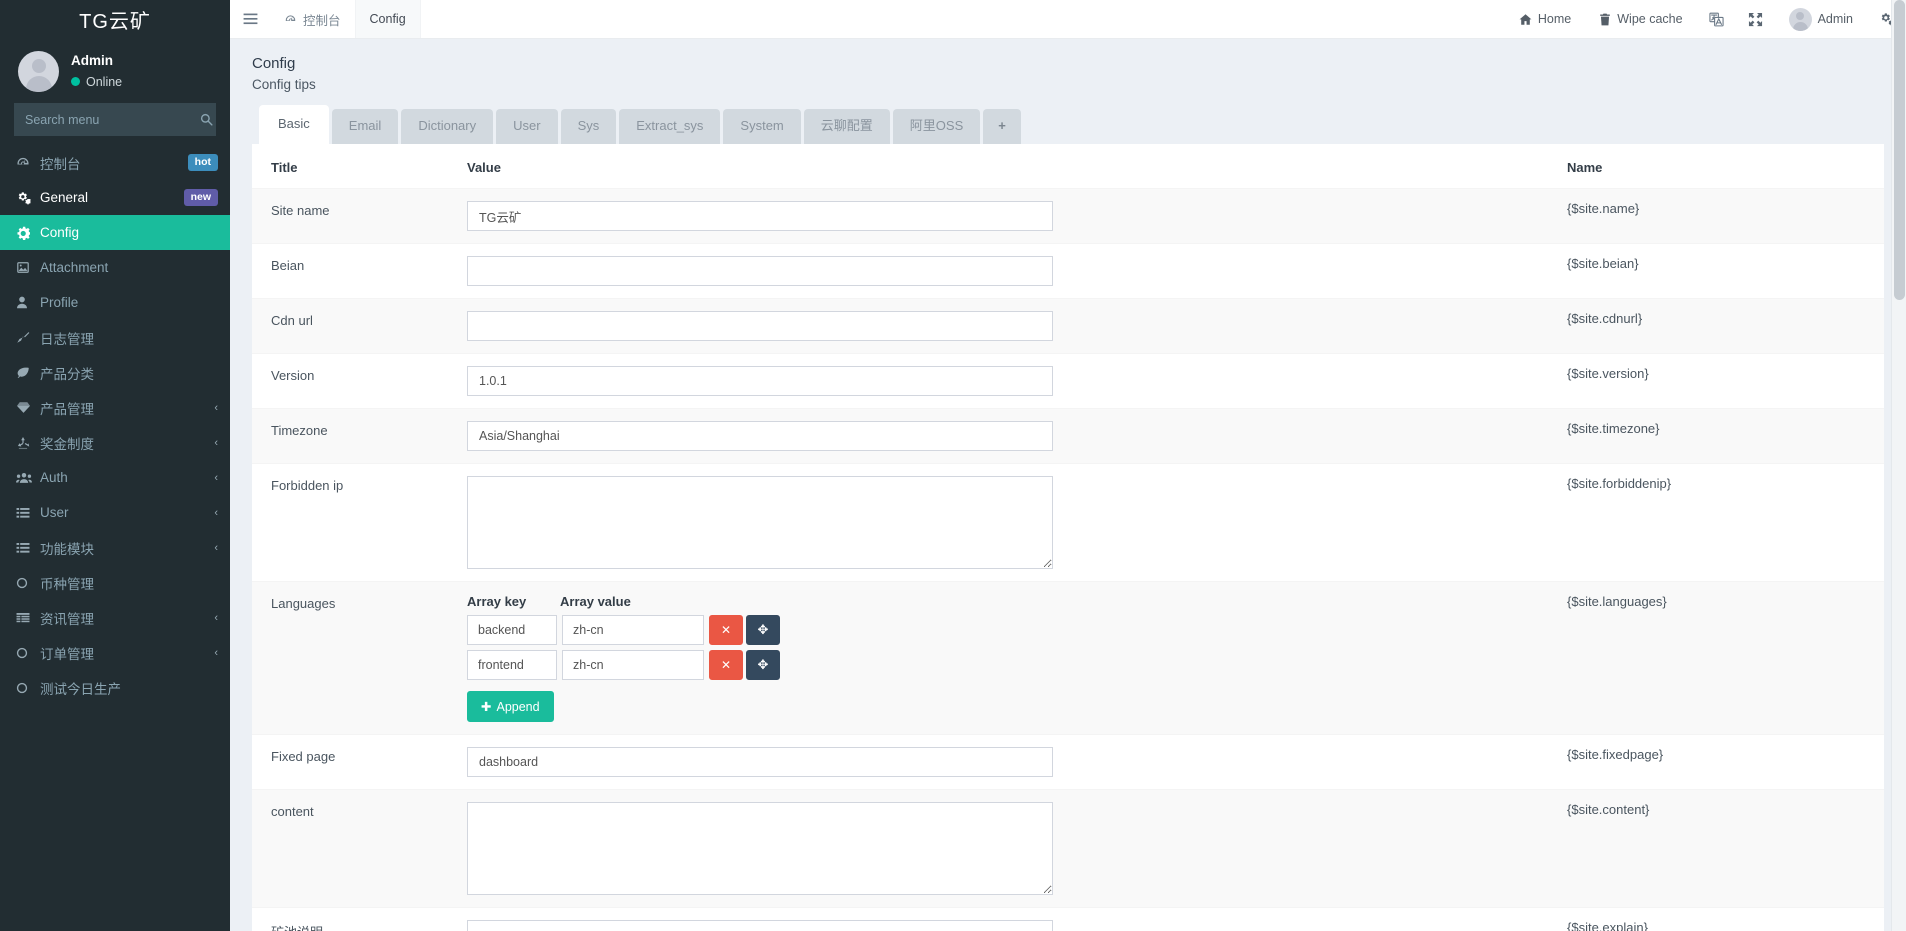  I want to click on timezone-input, so click(760, 436).